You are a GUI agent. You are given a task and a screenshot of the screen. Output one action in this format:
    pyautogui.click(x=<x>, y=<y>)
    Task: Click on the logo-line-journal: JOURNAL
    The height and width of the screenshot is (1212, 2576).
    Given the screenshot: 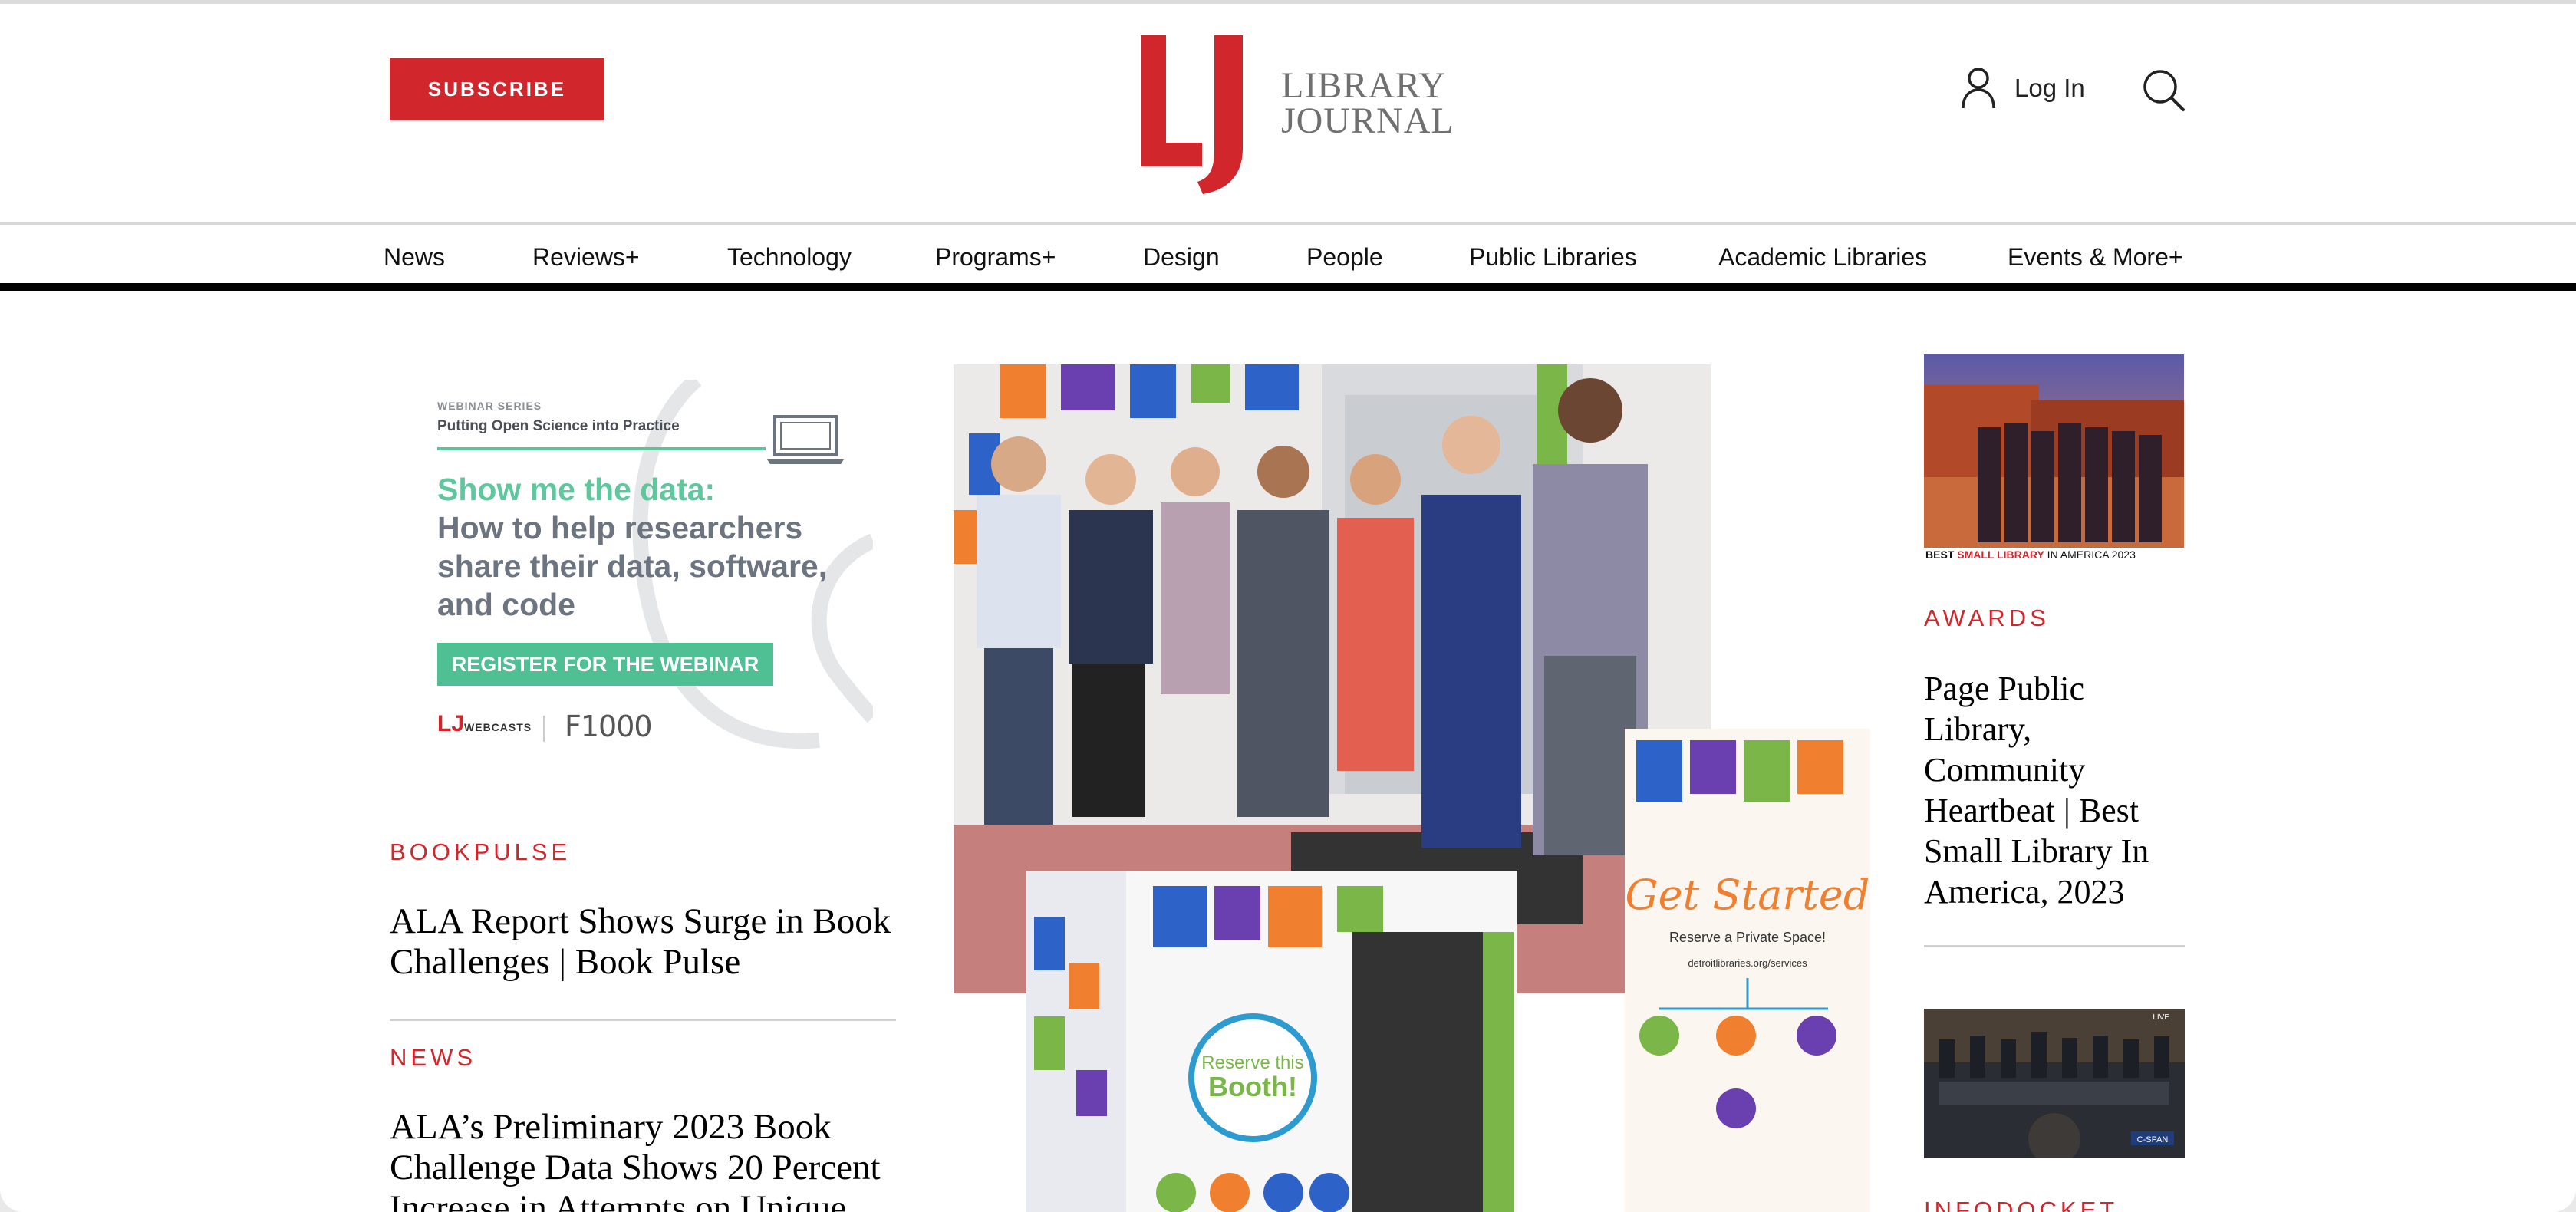 What is the action you would take?
    pyautogui.click(x=1367, y=120)
    